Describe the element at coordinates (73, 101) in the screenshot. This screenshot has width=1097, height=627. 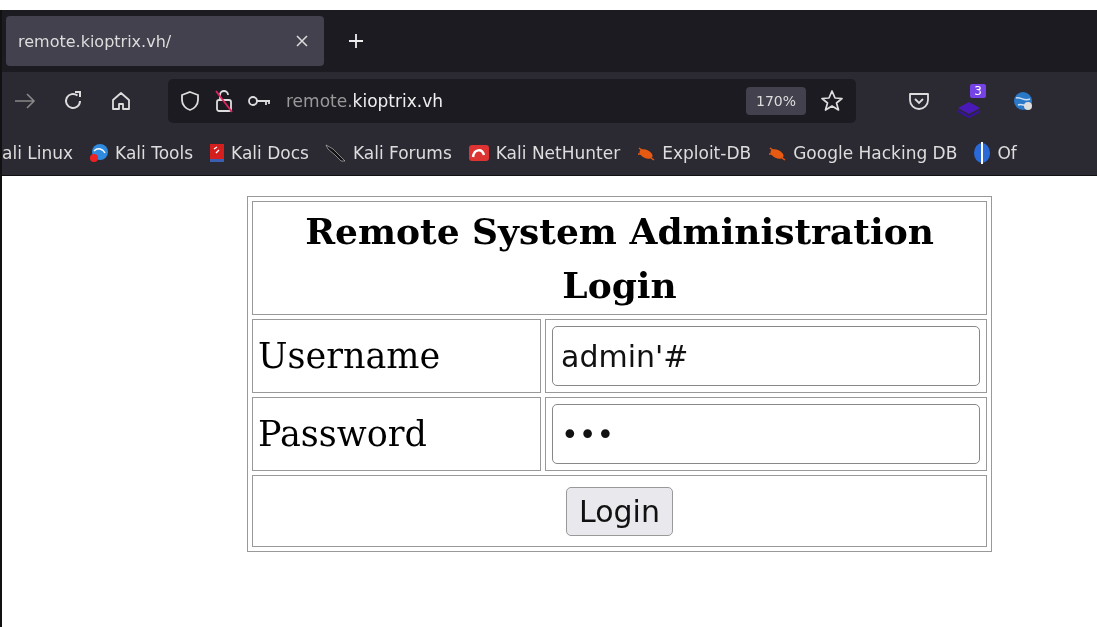
I see `reload-icon` at that location.